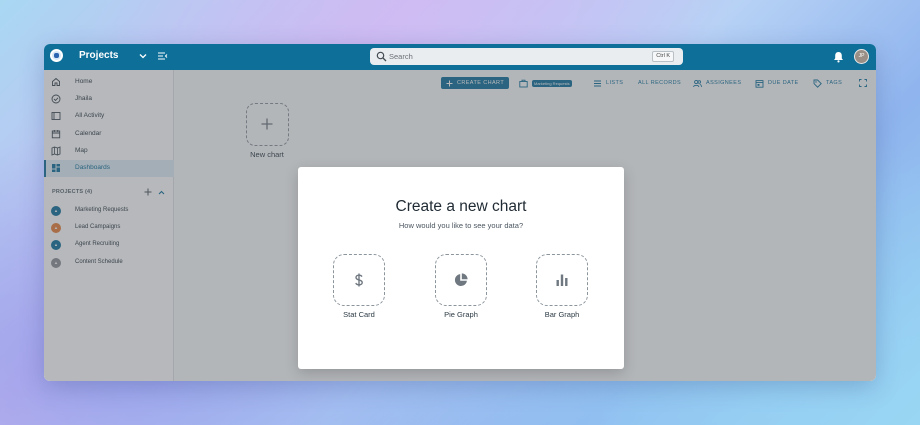 The image size is (920, 425). I want to click on dialog-subtitle: How would you like to see your data?, so click(461, 225).